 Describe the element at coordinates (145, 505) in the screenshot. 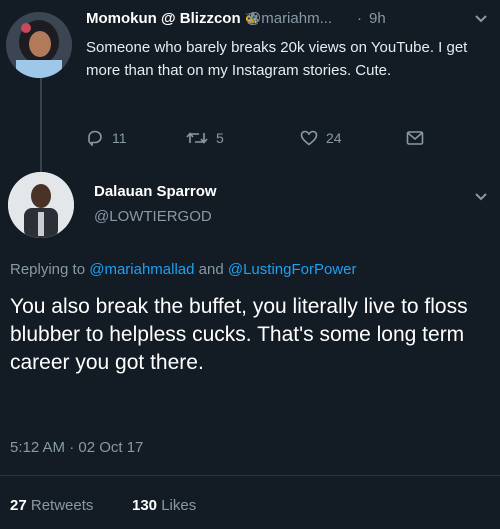

I see `likes-count: 130` at that location.